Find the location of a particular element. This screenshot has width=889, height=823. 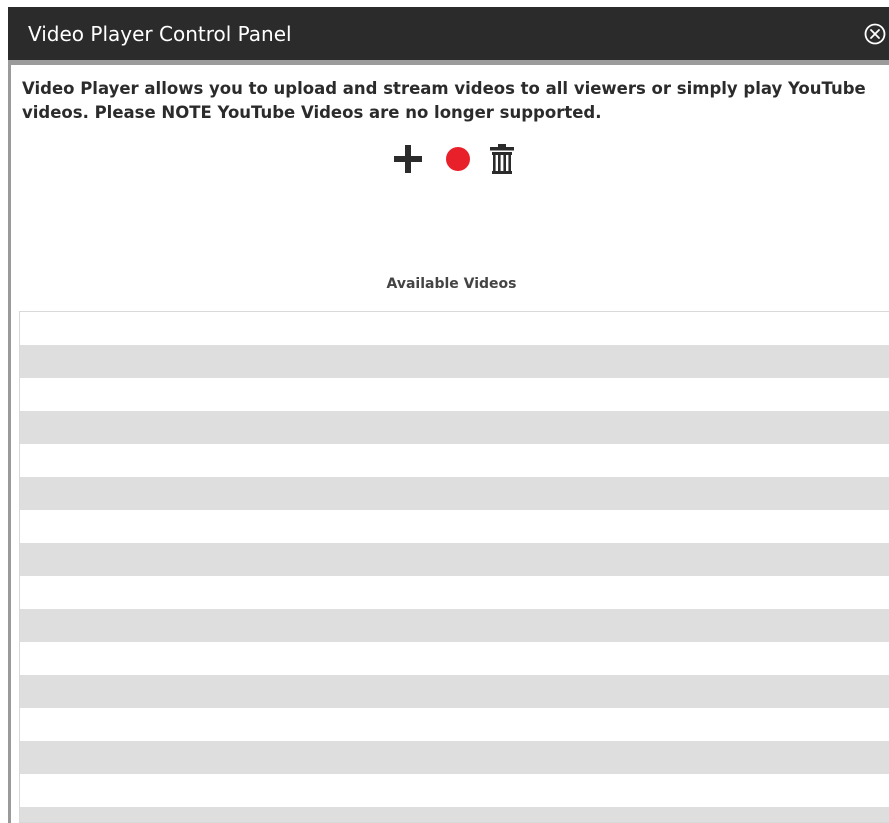

available-videos-heading: Available Videos is located at coordinates (451, 284).